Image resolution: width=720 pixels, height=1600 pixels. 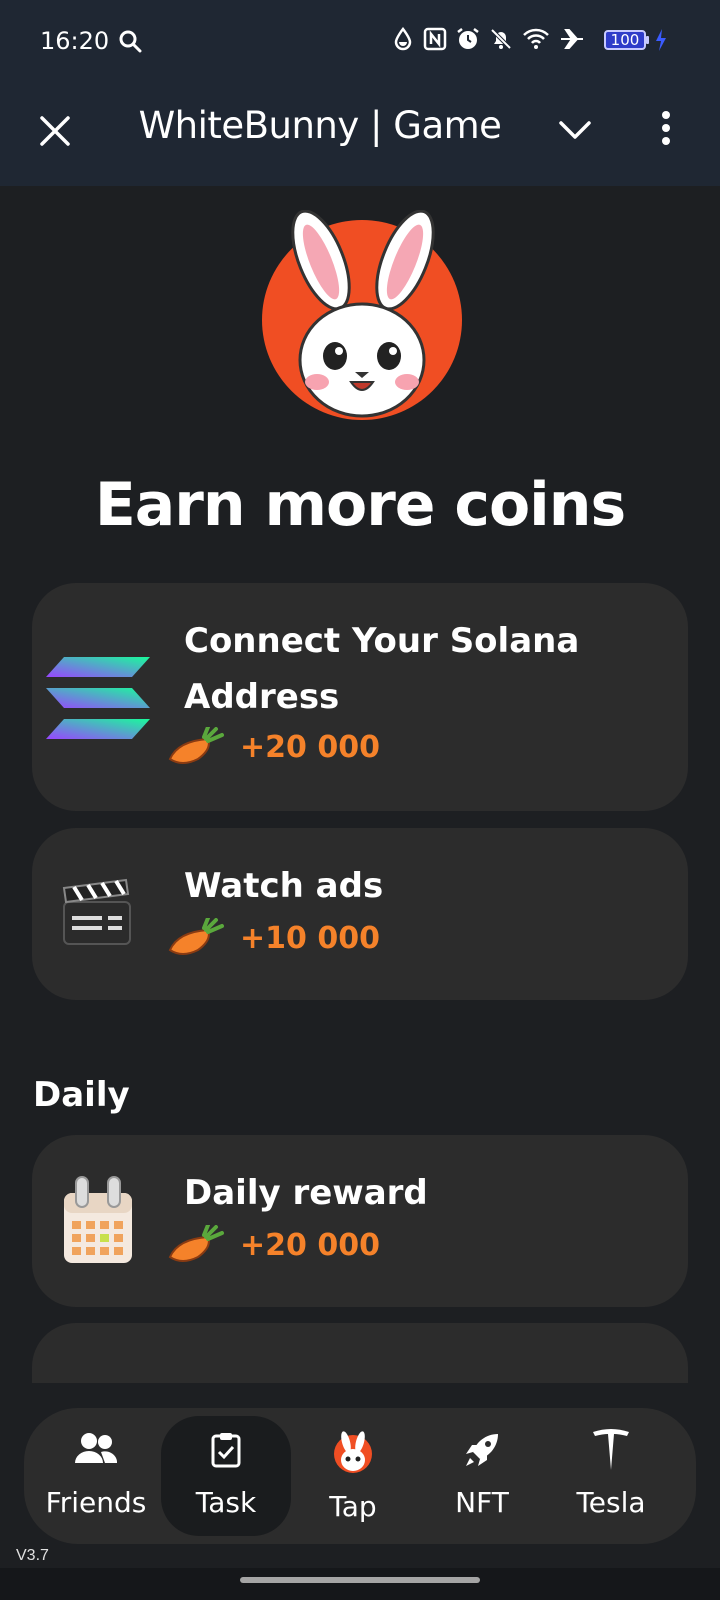 I want to click on section-label-daily: Daily, so click(x=81, y=1095).